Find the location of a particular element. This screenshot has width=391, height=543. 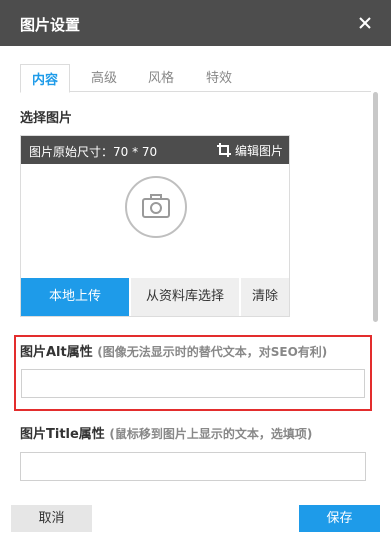

dialog-title: 图片设置 is located at coordinates (50, 25).